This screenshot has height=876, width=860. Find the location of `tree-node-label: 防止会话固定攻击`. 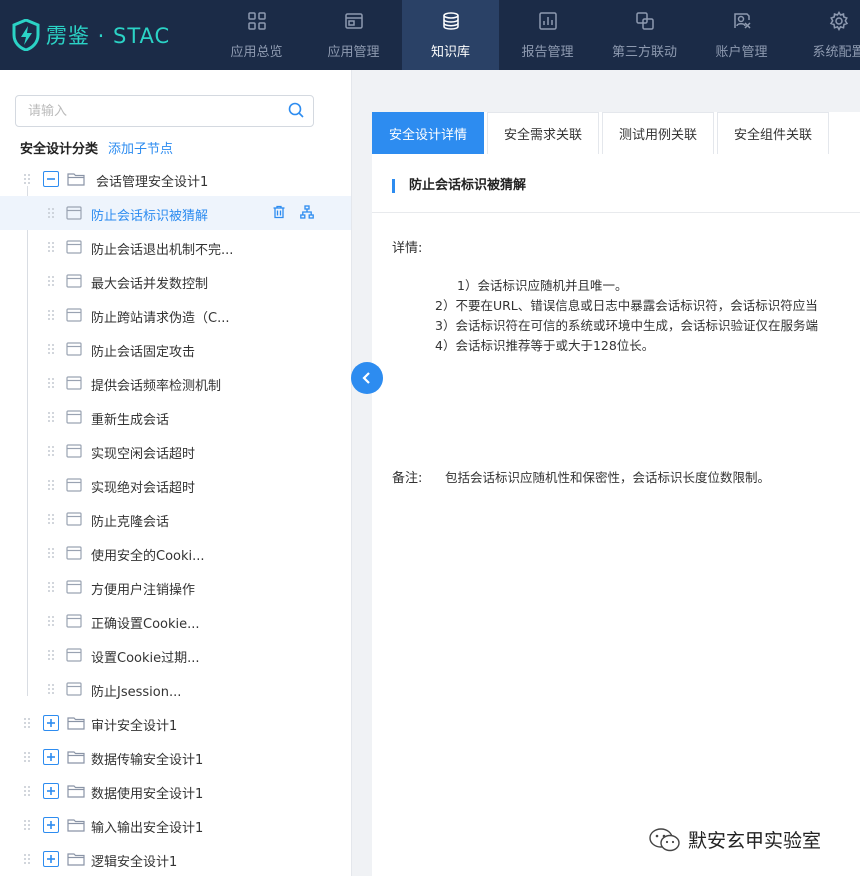

tree-node-label: 防止会话固定攻击 is located at coordinates (143, 352).